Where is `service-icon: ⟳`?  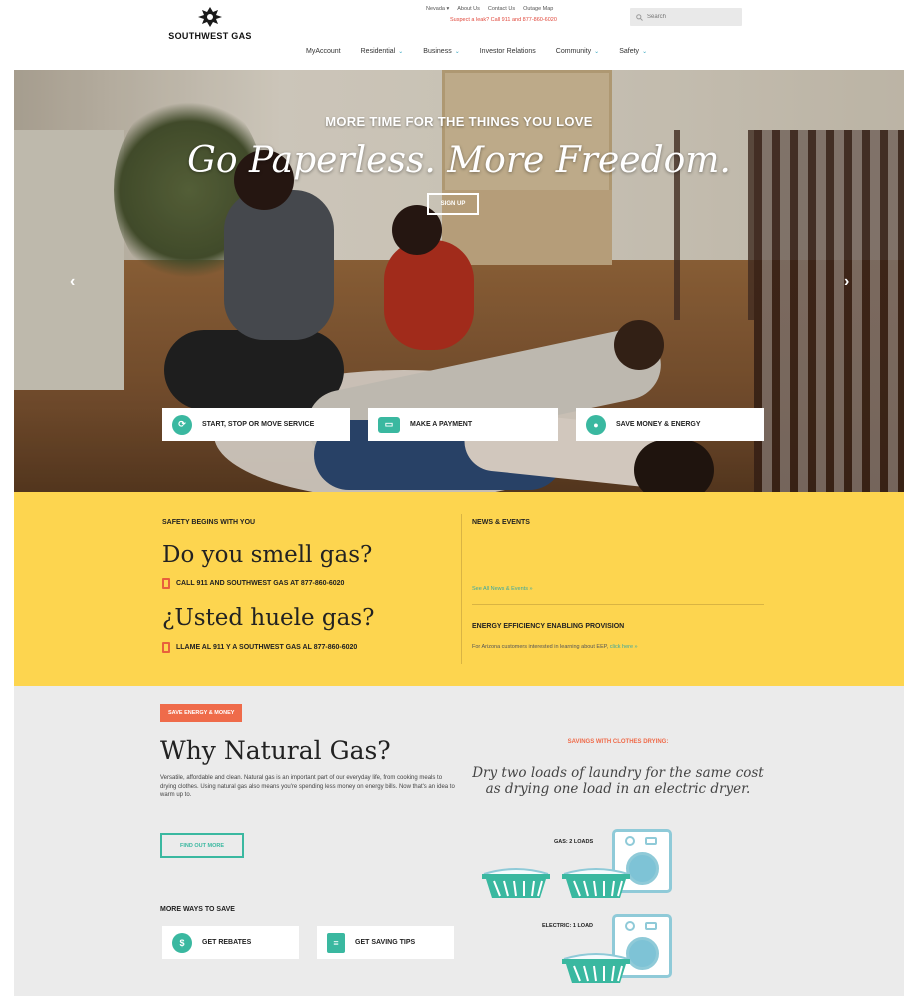 service-icon: ⟳ is located at coordinates (182, 424).